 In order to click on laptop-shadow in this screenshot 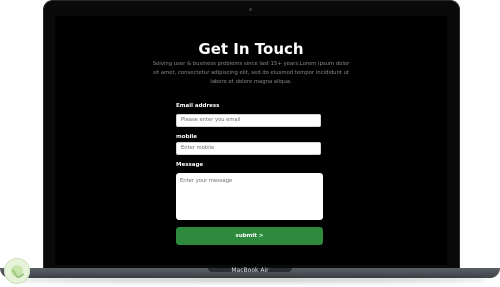, I will do `click(250, 280)`.